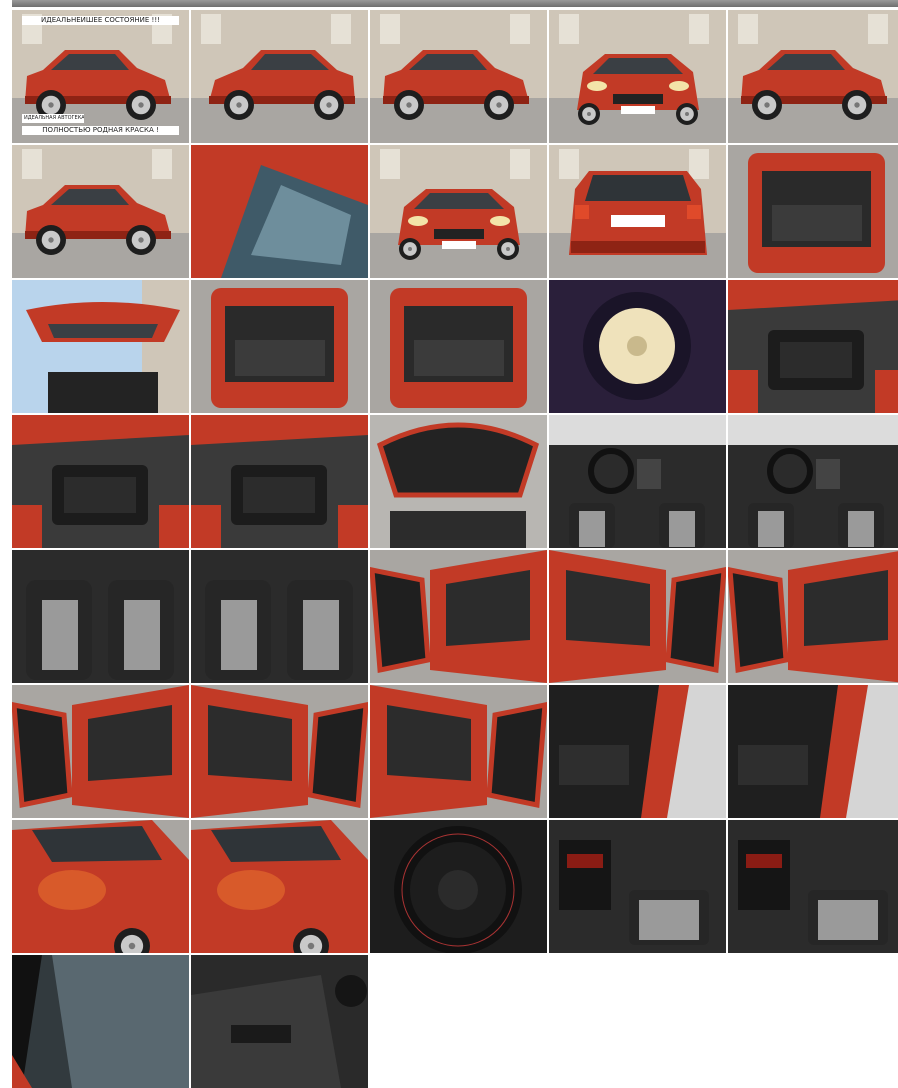  What do you see at coordinates (455, 3) in the screenshot?
I see `previous-row-strip` at bounding box center [455, 3].